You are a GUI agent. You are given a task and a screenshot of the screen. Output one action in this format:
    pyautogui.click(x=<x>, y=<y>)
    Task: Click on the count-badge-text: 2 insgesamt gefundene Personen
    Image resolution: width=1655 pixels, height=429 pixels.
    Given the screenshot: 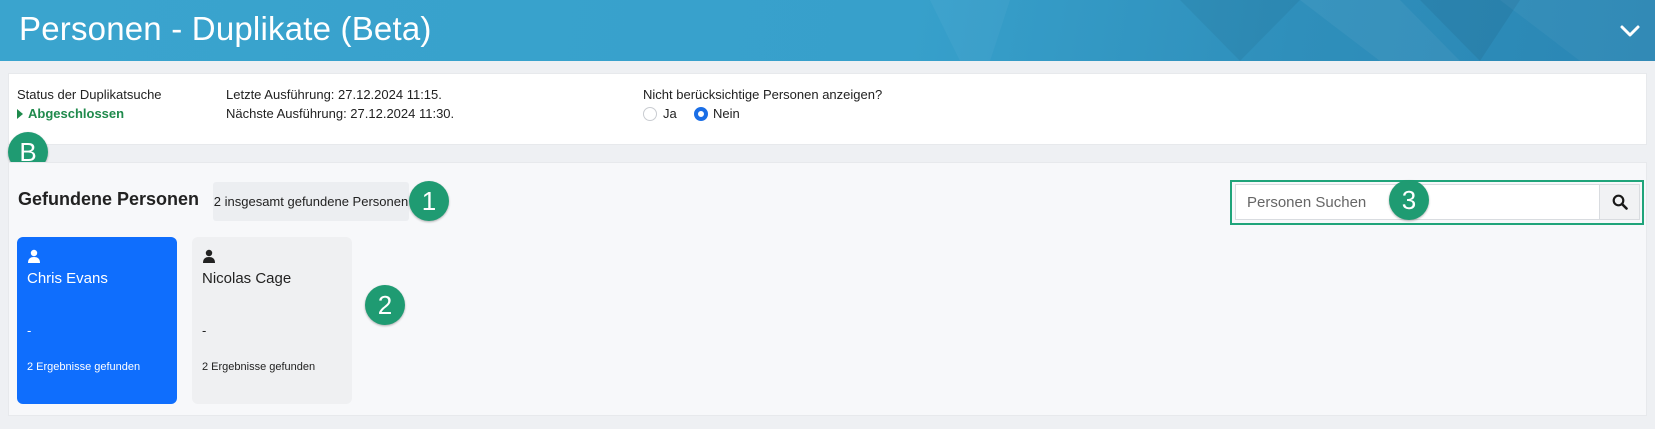 What is the action you would take?
    pyautogui.click(x=311, y=201)
    